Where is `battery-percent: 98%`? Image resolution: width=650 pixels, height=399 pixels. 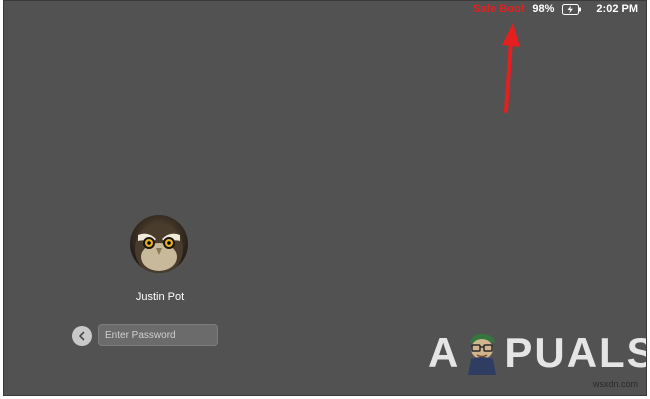
battery-percent: 98% is located at coordinates (543, 9).